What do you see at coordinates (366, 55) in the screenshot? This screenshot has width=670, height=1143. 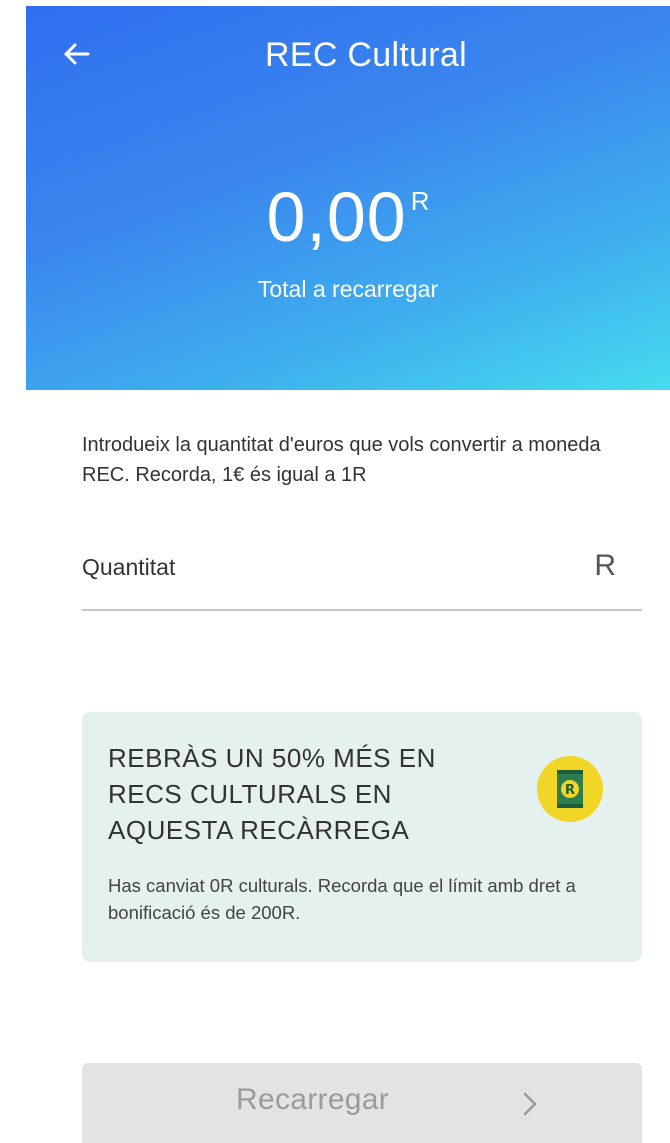 I see `page-title: REC Cultural` at bounding box center [366, 55].